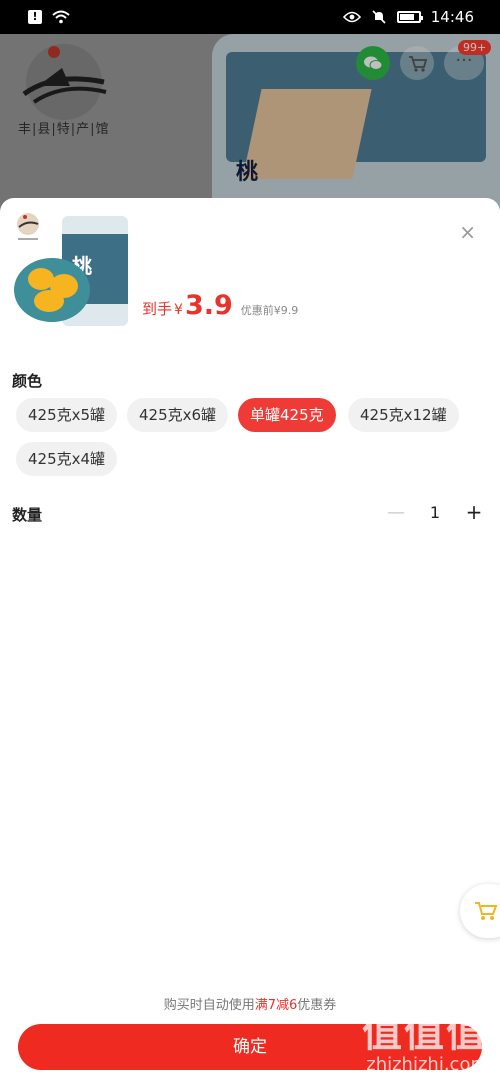 The height and width of the screenshot is (1083, 500). I want to click on close-button: ×, so click(467, 232).